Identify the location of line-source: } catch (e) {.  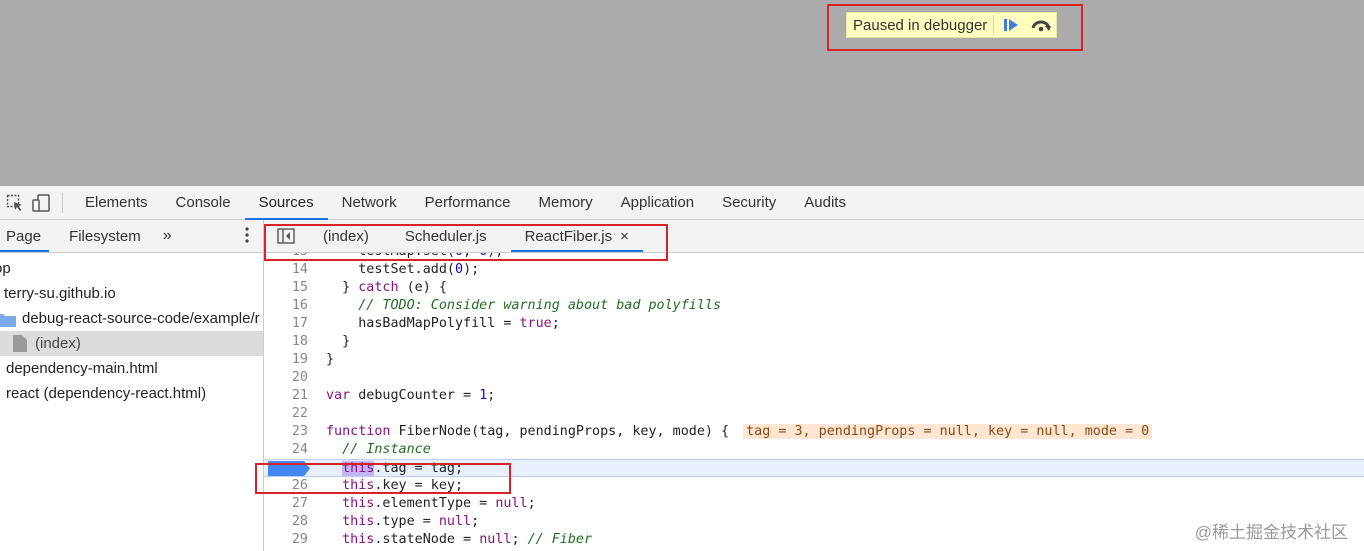
(386, 287).